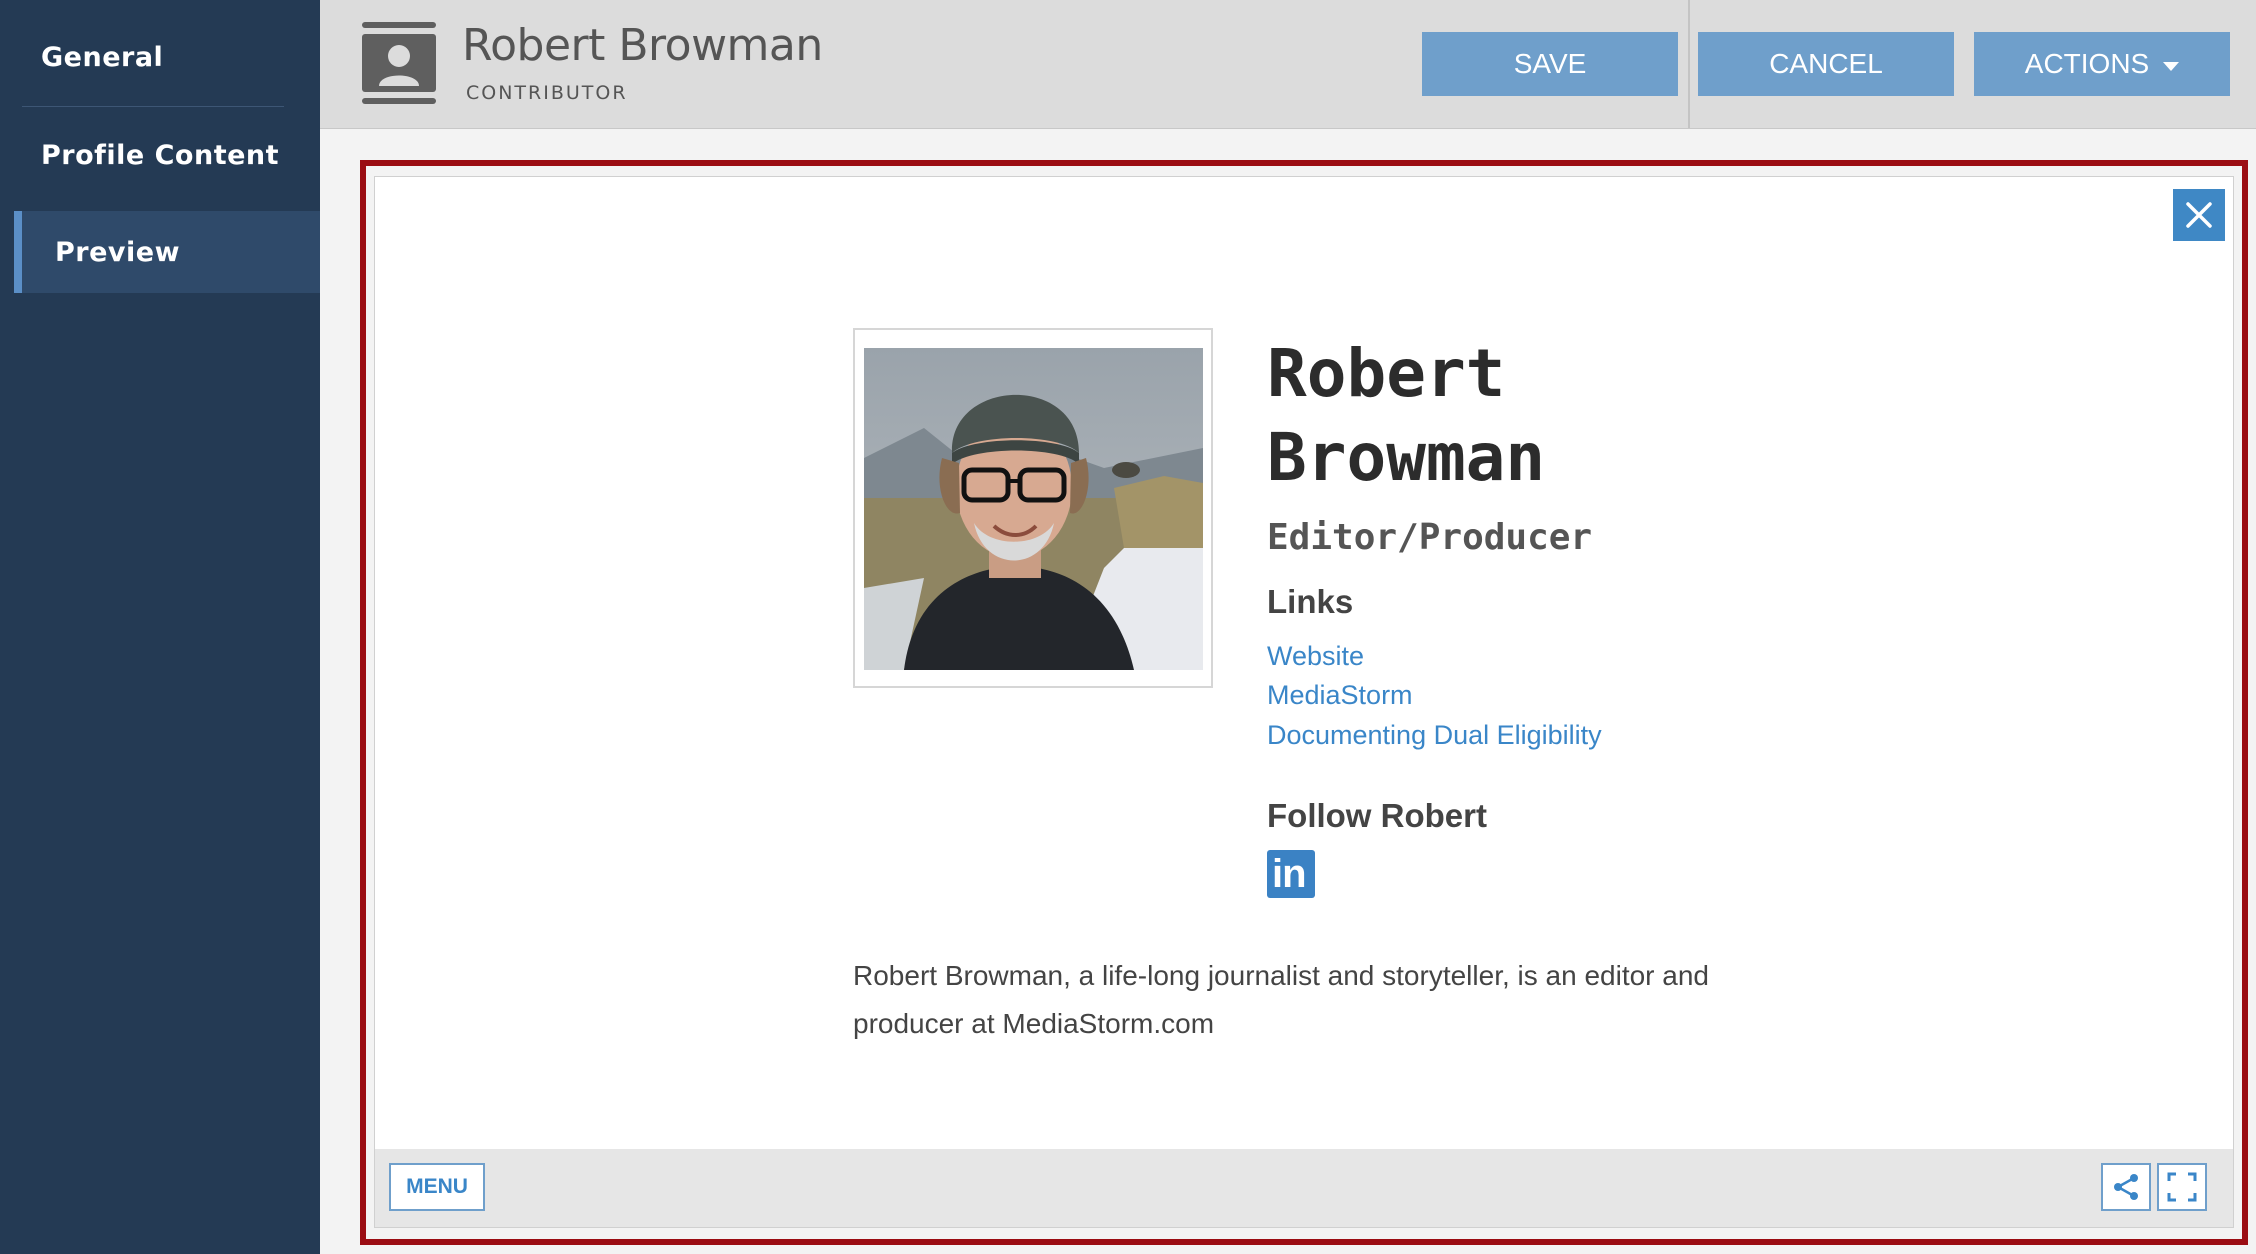 The height and width of the screenshot is (1254, 2256). Describe the element at coordinates (160, 627) in the screenshot. I see `sidebar: General Profile Content Preview` at that location.